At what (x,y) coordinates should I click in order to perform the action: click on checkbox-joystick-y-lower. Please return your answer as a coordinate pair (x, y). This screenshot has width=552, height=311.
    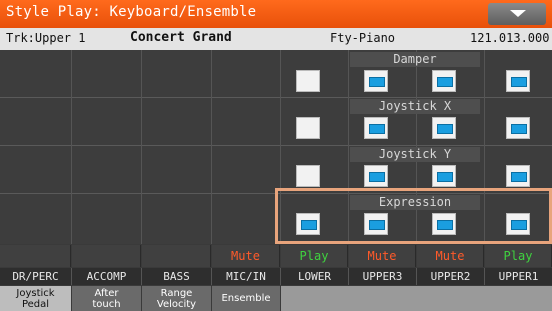
    Looking at the image, I should click on (308, 176).